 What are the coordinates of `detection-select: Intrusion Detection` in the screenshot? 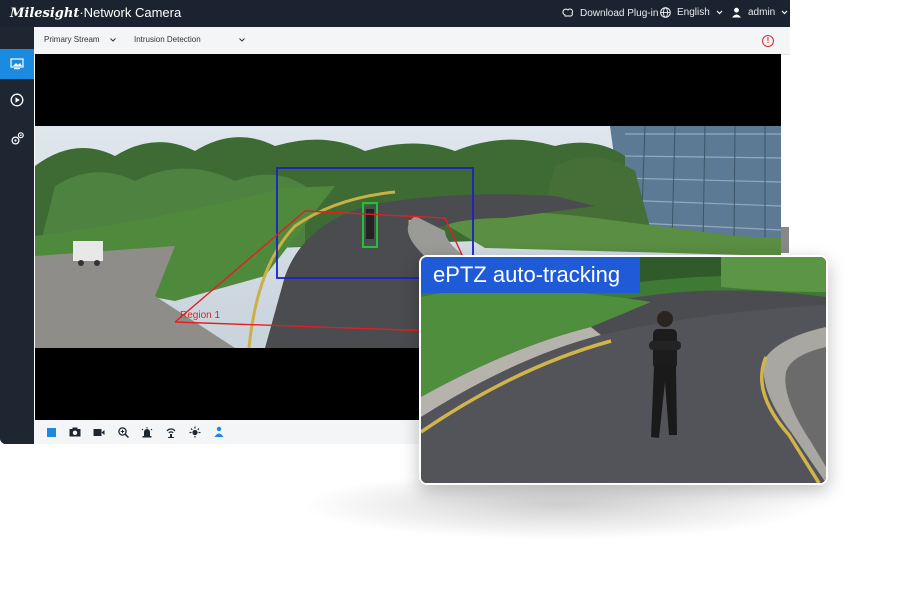 It's located at (189, 39).